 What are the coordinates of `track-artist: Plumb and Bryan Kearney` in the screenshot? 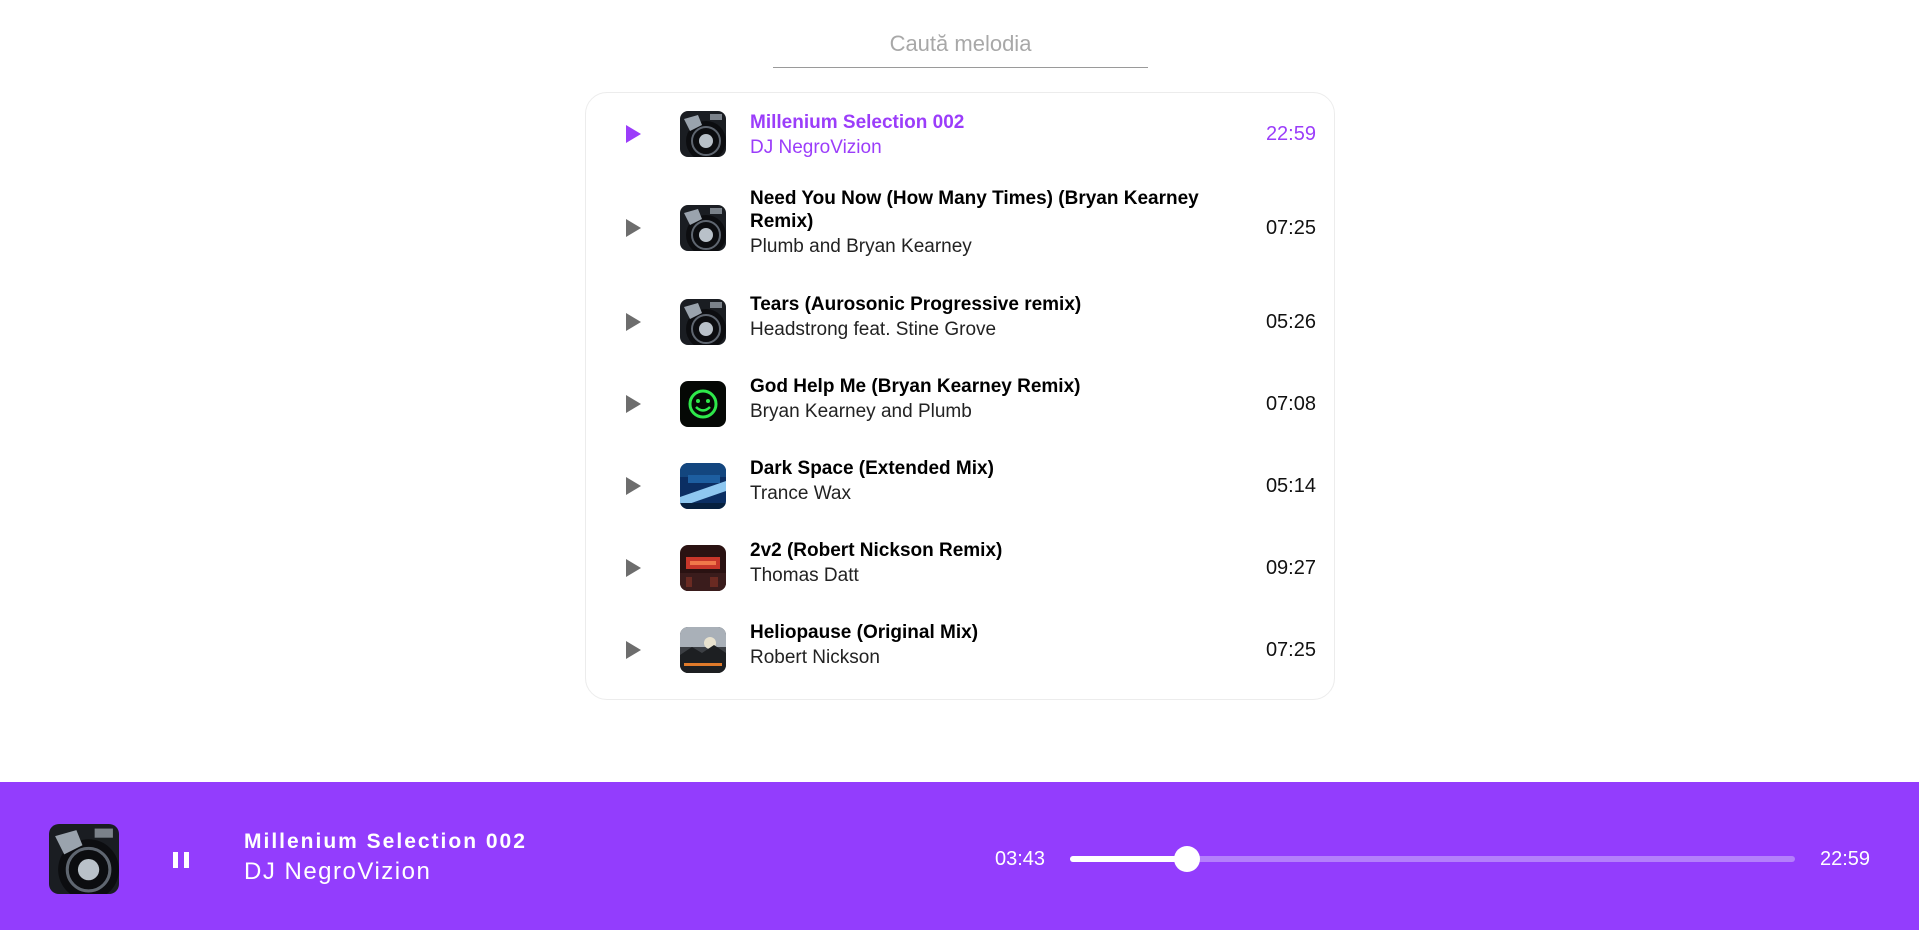 It's located at (861, 246).